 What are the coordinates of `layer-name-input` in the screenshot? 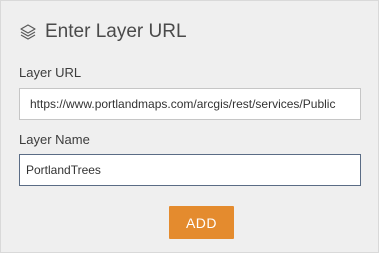 It's located at (190, 170).